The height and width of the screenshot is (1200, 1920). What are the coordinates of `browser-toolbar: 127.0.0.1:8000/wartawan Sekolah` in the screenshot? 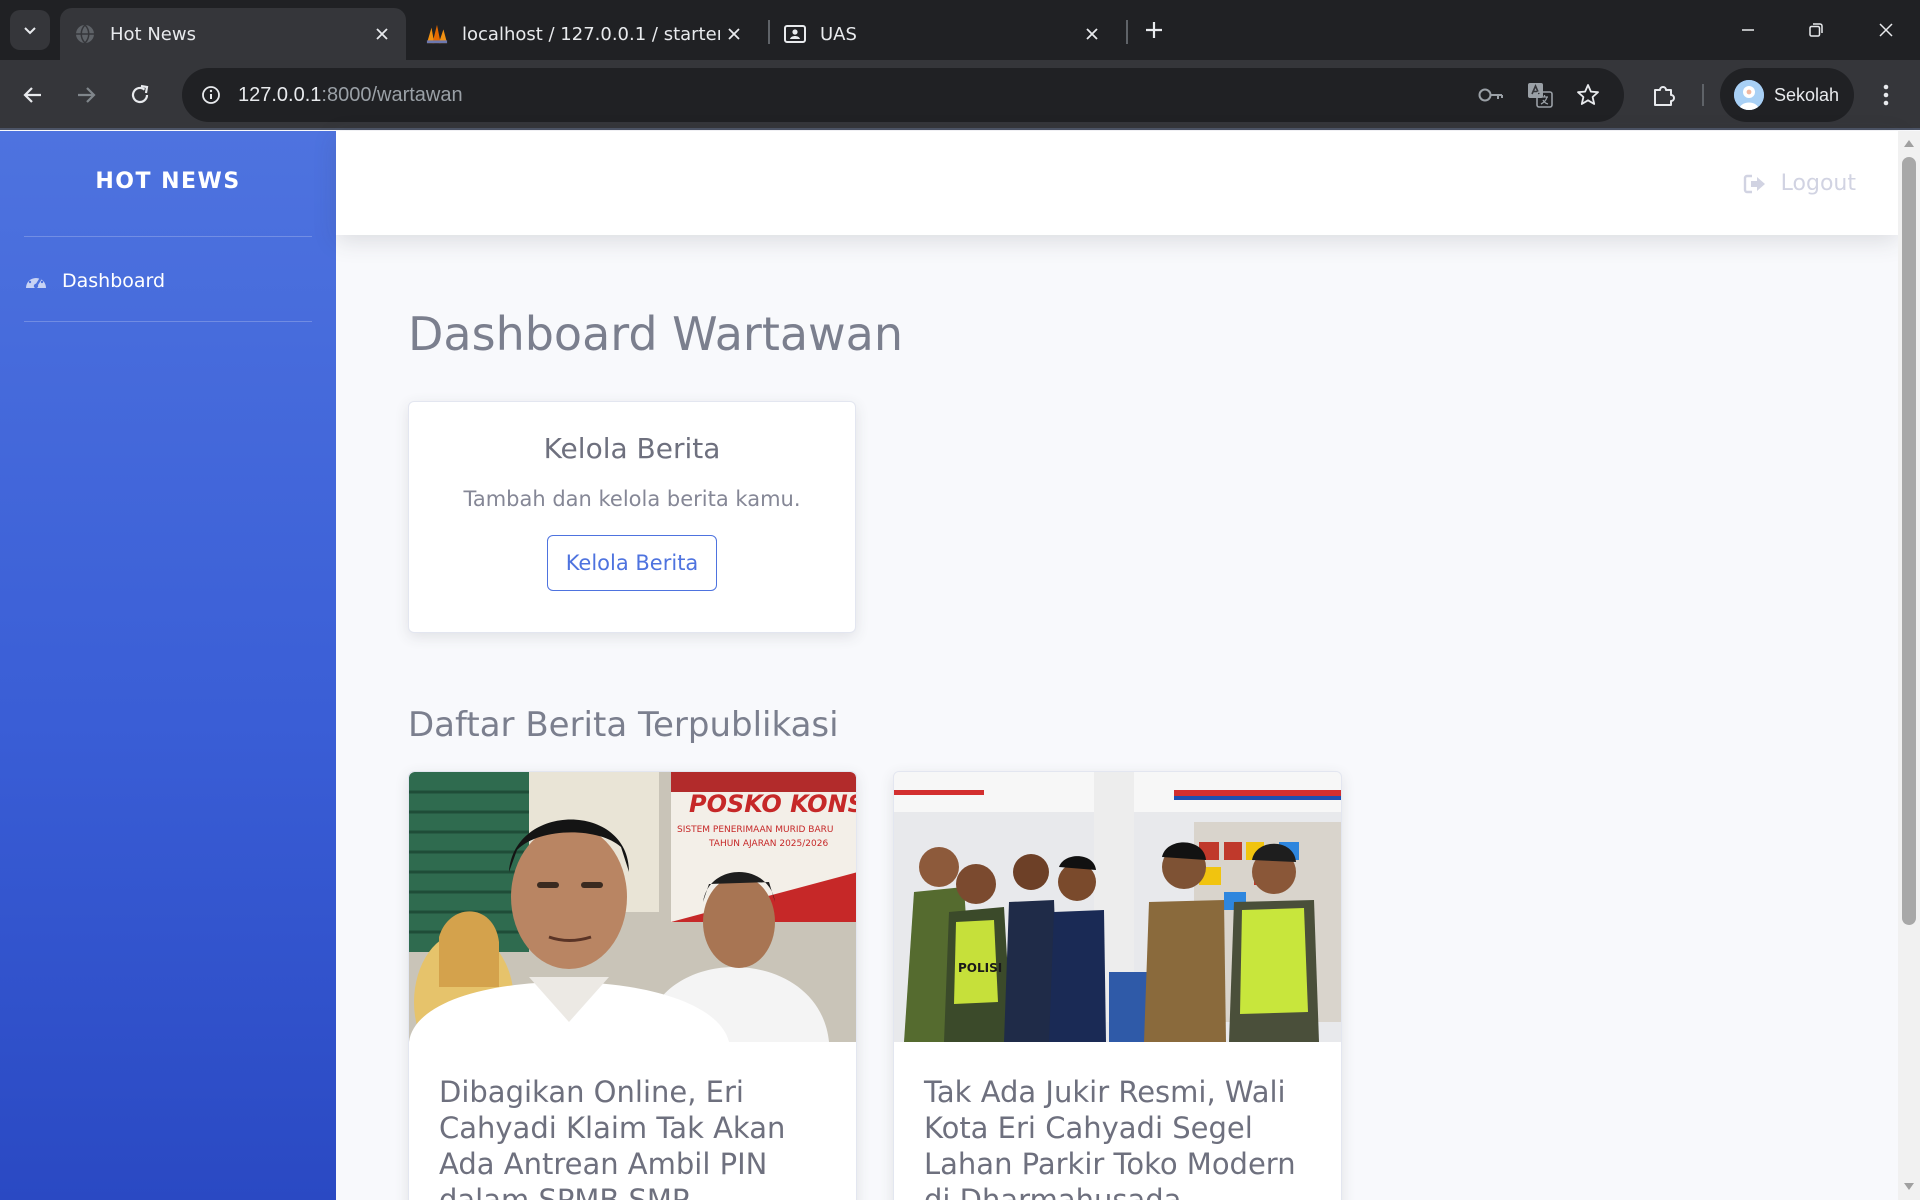 It's located at (960, 95).